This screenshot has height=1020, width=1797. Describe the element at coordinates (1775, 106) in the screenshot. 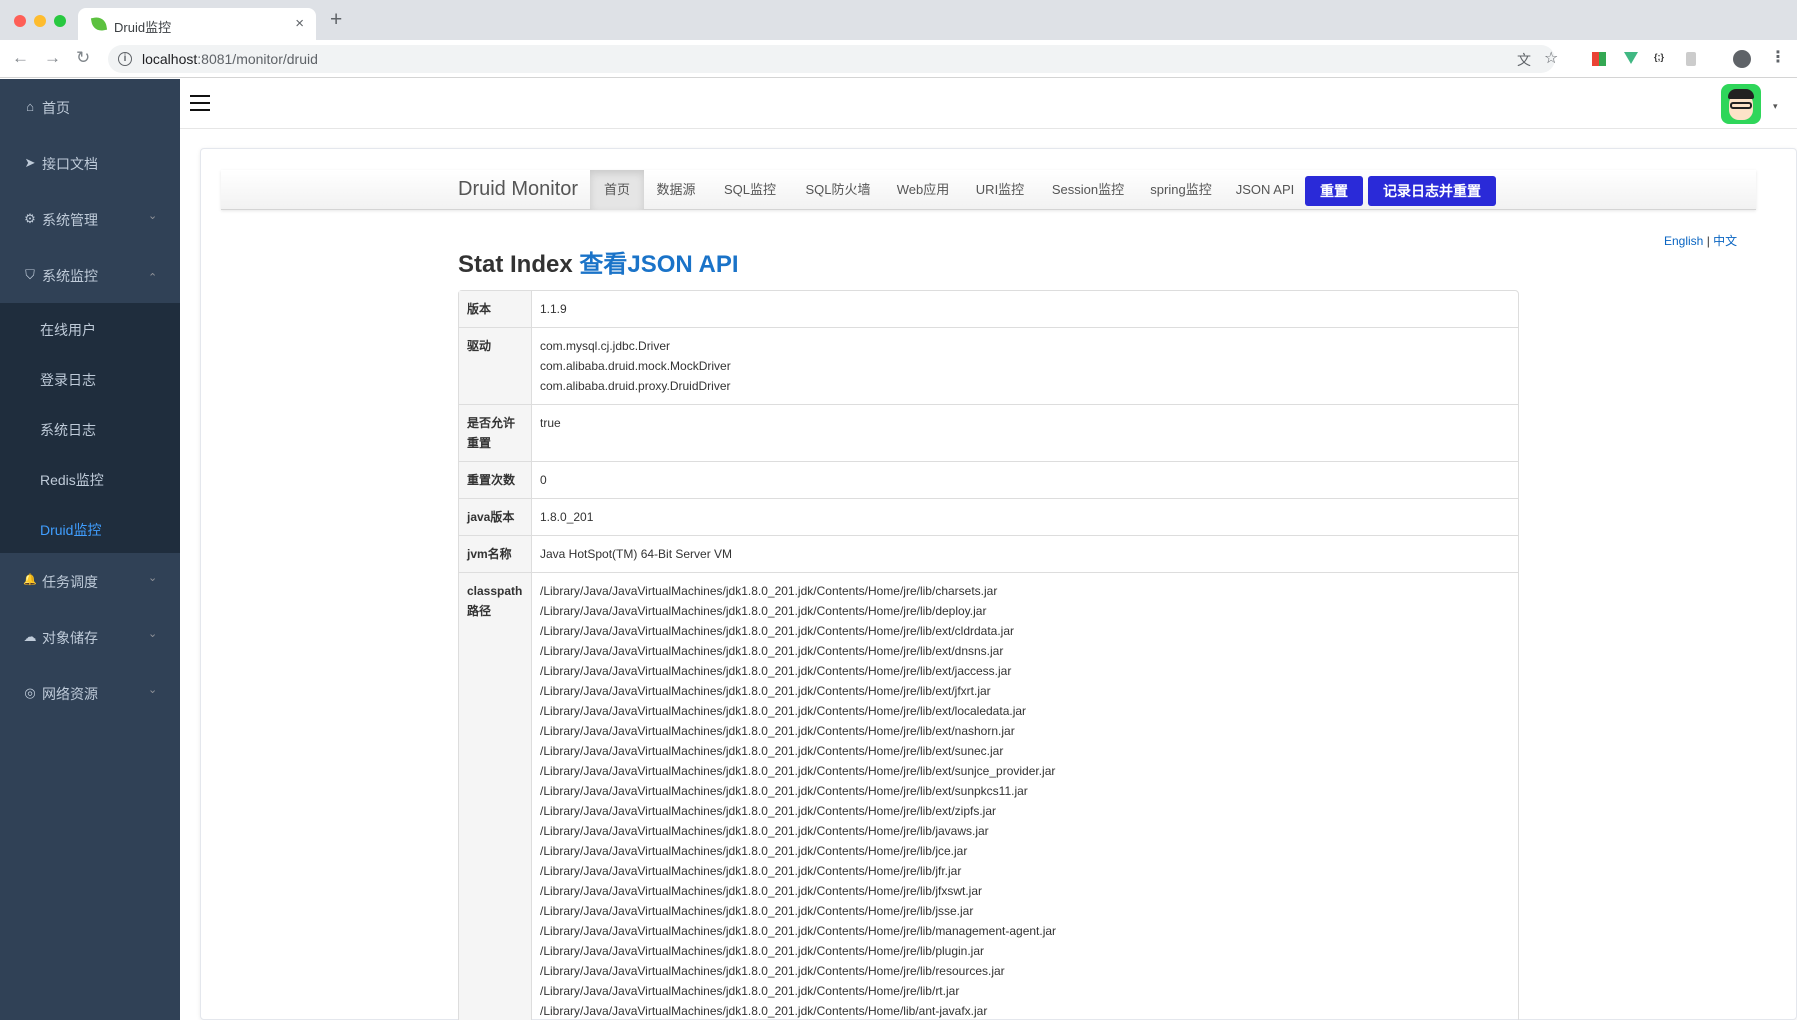

I see `caret-down-icon: ▾` at that location.